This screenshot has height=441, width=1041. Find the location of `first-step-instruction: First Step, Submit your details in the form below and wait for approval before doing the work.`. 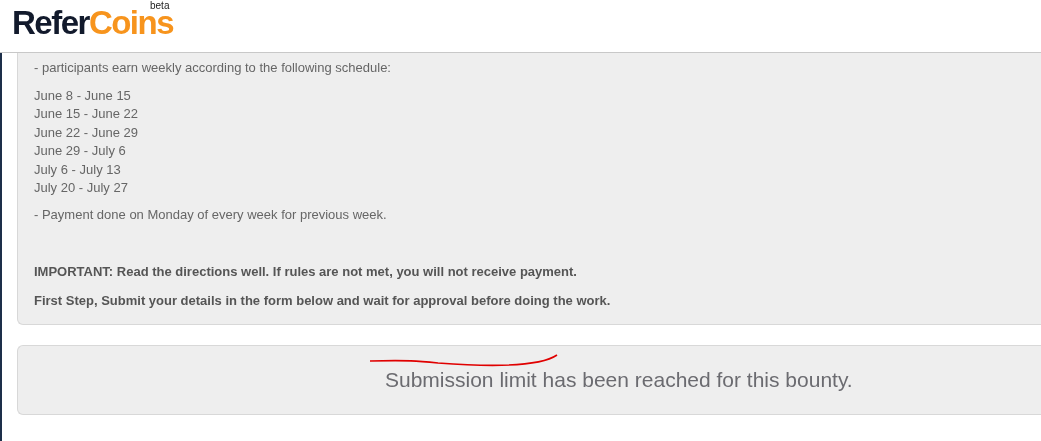

first-step-instruction: First Step, Submit your details in the form below and wait for approval before doing the work. is located at coordinates (323, 301).